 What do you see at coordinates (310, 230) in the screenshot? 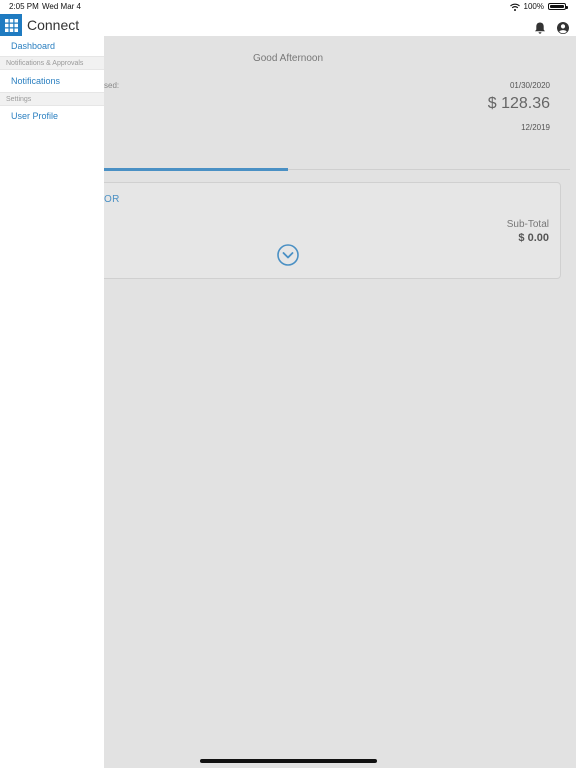
I see `summary-card: OR Sub-Total $ 0.00` at bounding box center [310, 230].